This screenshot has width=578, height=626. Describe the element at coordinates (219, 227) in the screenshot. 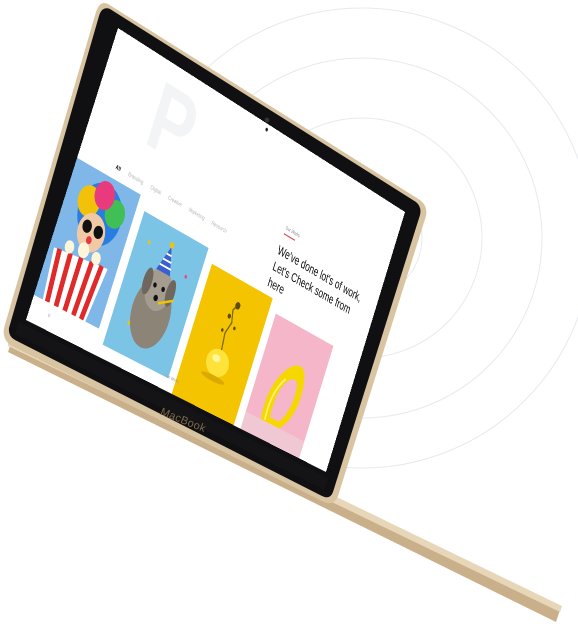

I see `filter-research: Research` at that location.